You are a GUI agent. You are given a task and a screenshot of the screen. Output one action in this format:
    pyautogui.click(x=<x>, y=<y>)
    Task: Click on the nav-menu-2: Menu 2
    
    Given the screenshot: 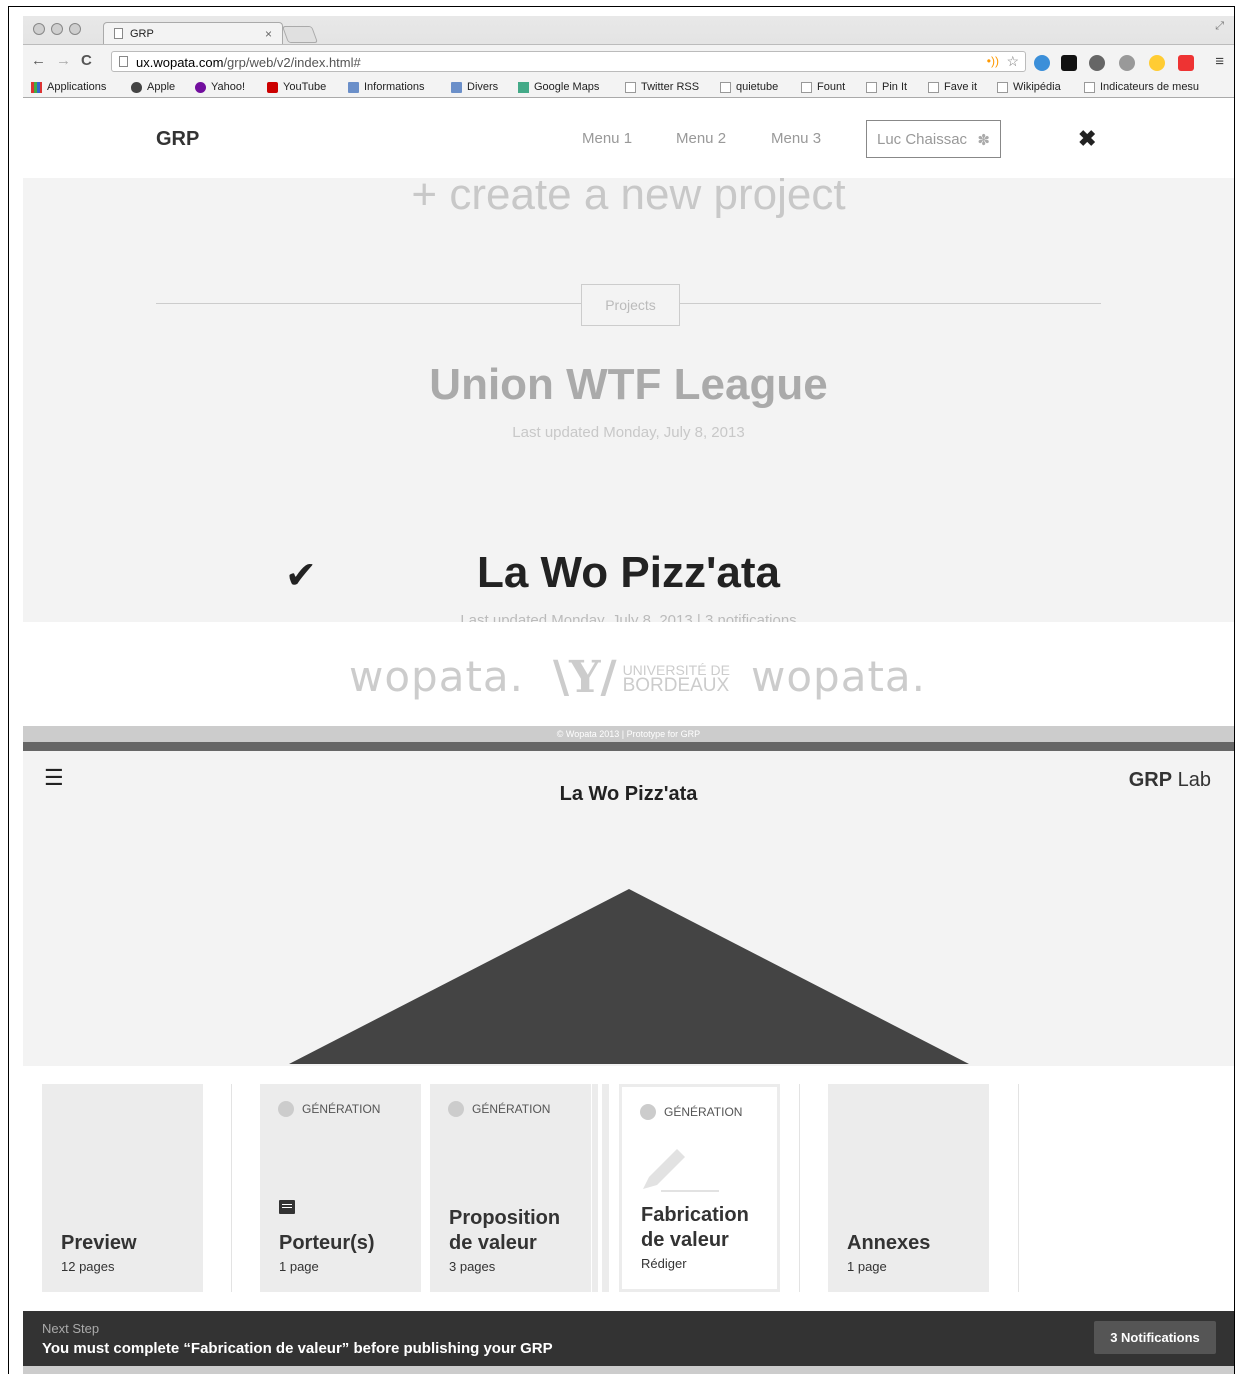 What is the action you would take?
    pyautogui.click(x=701, y=138)
    